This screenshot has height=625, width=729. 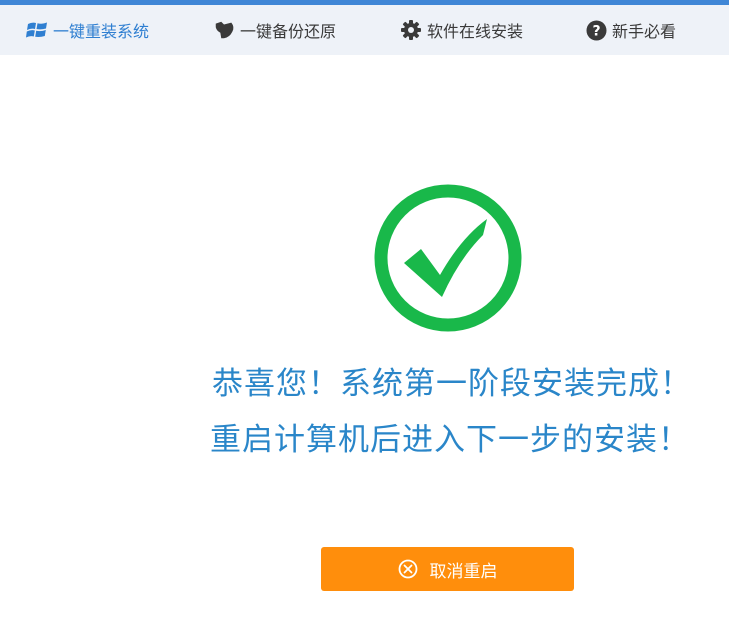 I want to click on nav-item-software-install: 软件在线安装, so click(x=461, y=30).